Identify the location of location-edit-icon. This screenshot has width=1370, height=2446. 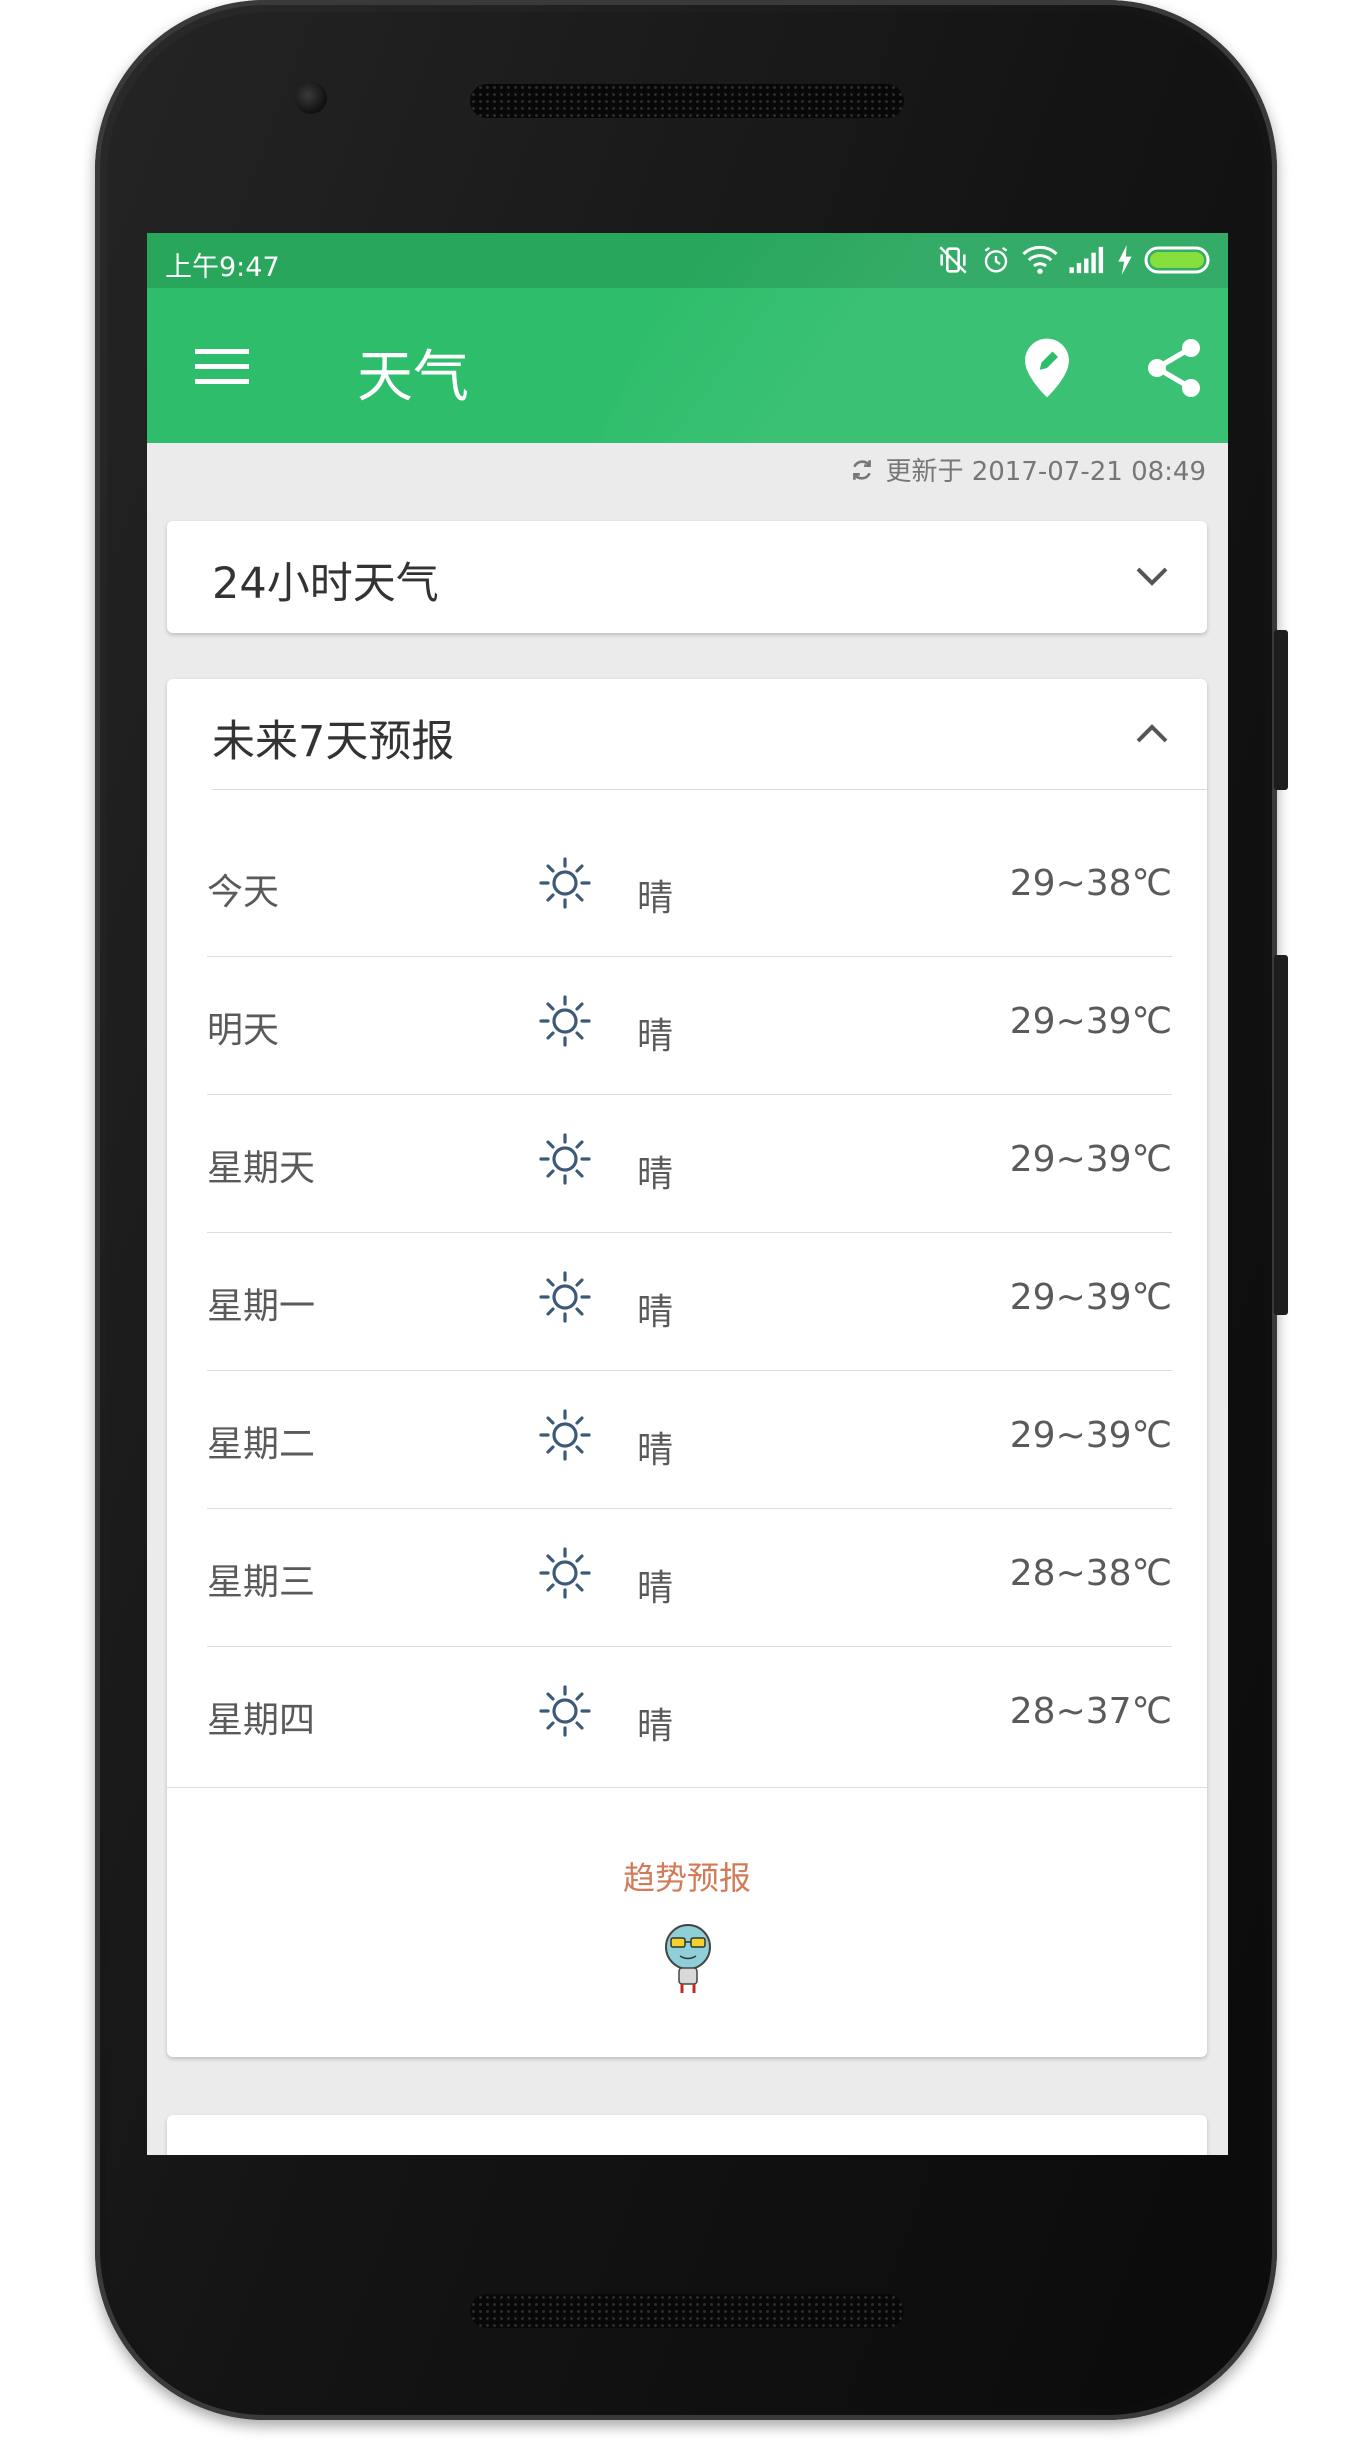
(1047, 368).